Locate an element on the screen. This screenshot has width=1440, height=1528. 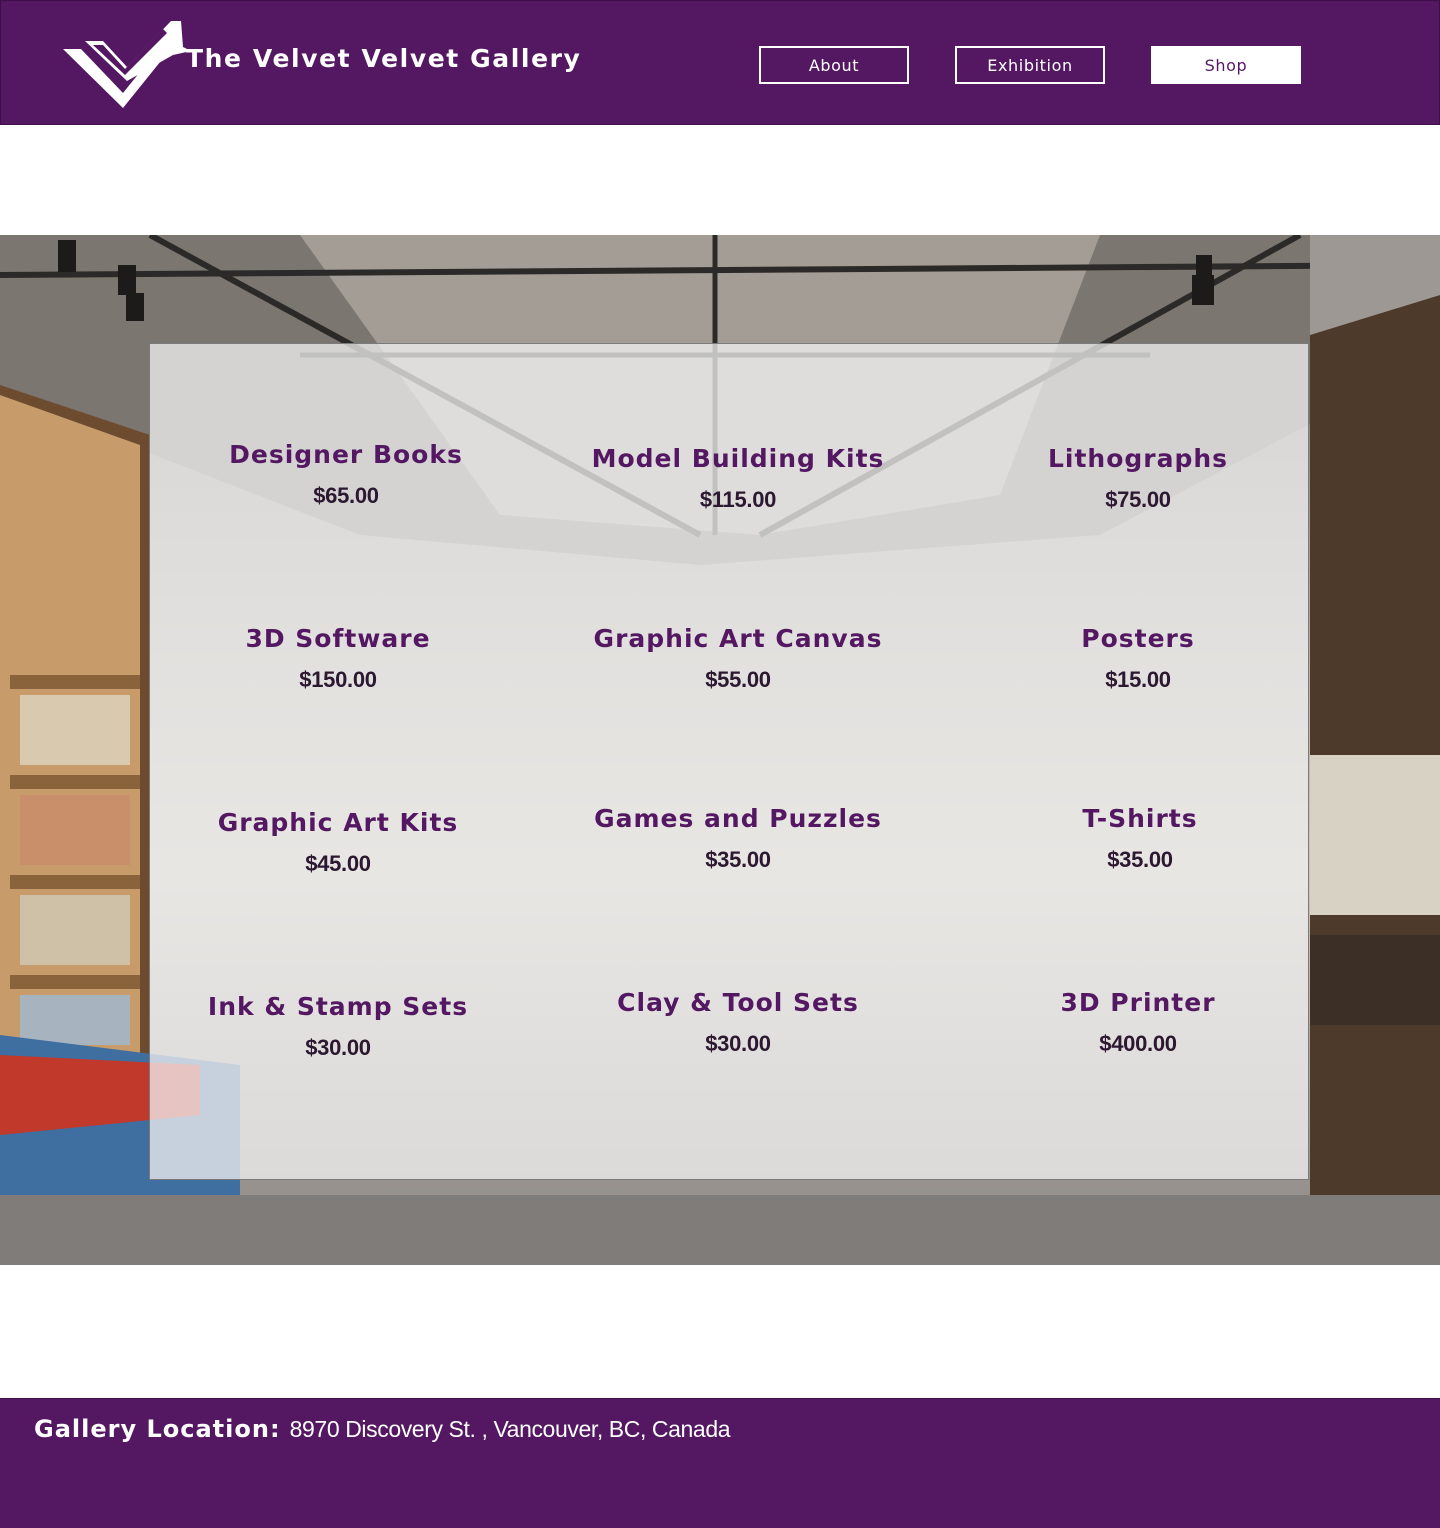
gallery-logo-icon is located at coordinates (128, 64).